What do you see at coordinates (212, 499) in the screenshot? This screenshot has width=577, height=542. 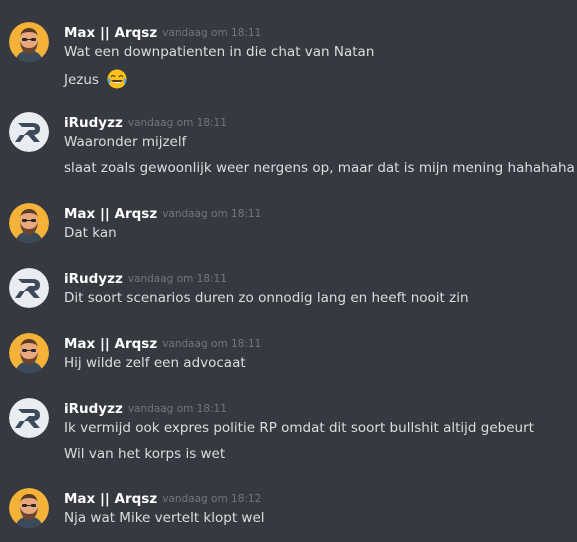 I see `timestamp: vandaag om 18:12` at bounding box center [212, 499].